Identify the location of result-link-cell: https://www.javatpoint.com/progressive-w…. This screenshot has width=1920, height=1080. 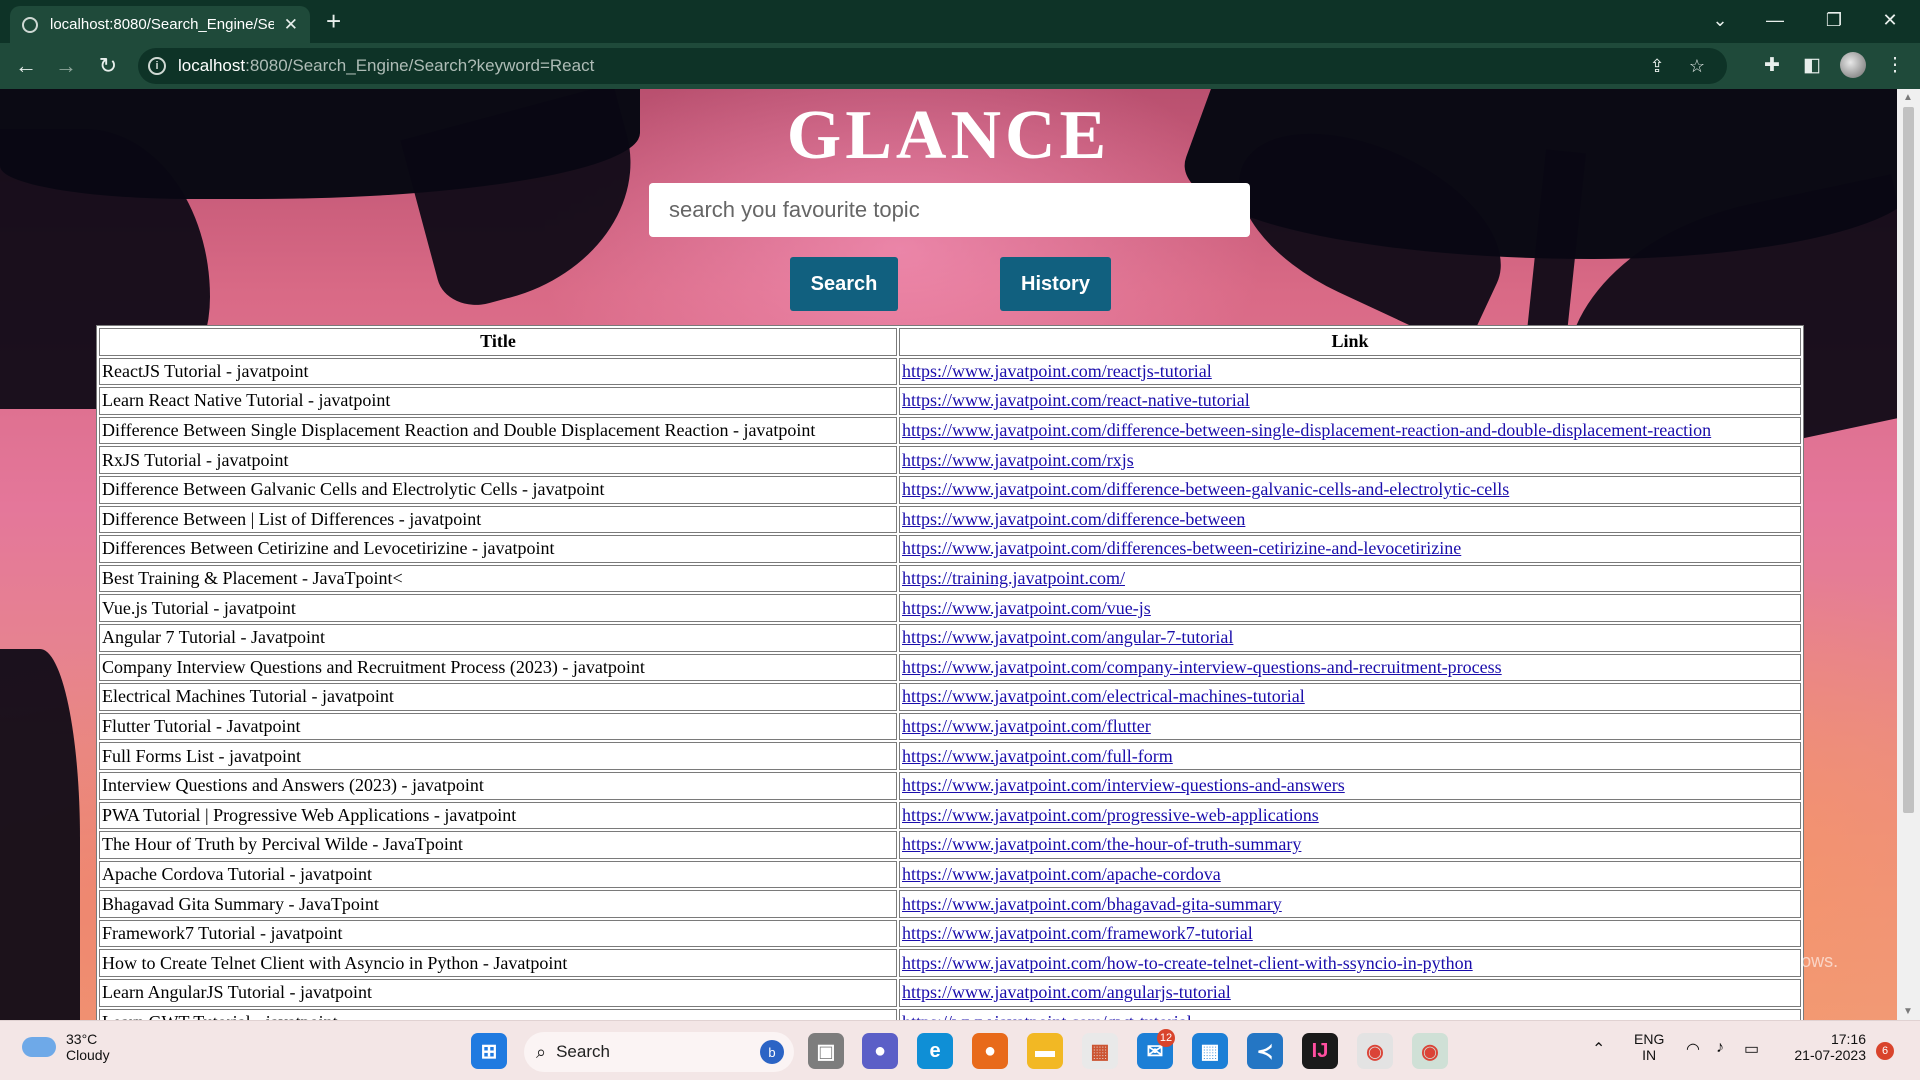
(1350, 815).